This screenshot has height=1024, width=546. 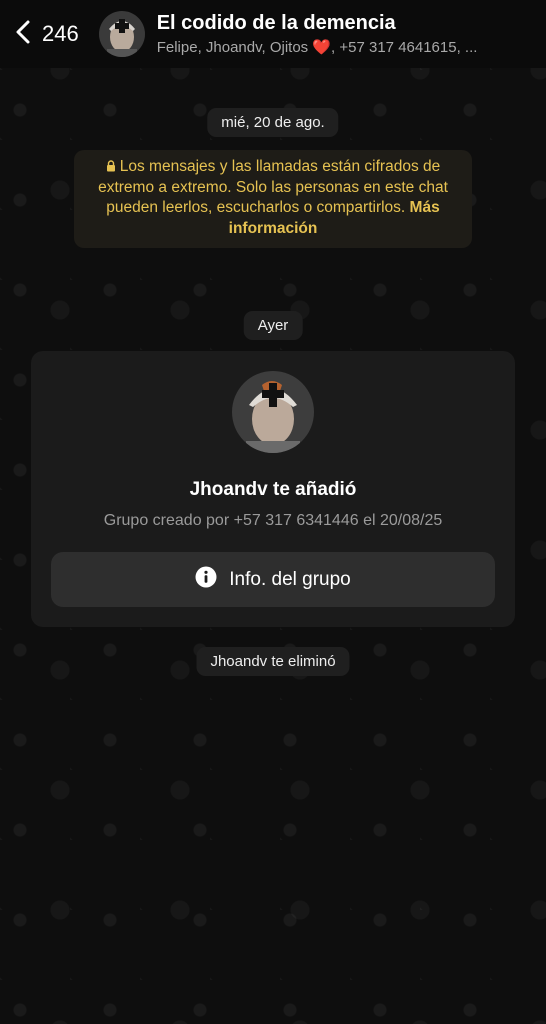 I want to click on back-button: 246, so click(x=46, y=34).